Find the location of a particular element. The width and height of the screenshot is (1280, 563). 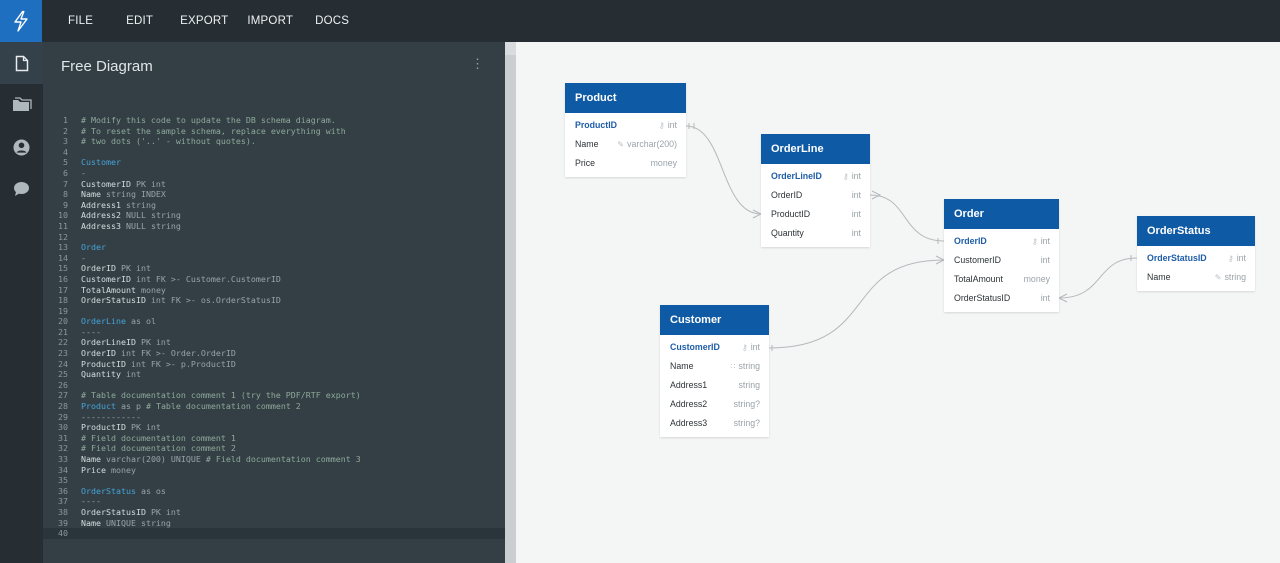

code-line: 14 - is located at coordinates (274, 258).